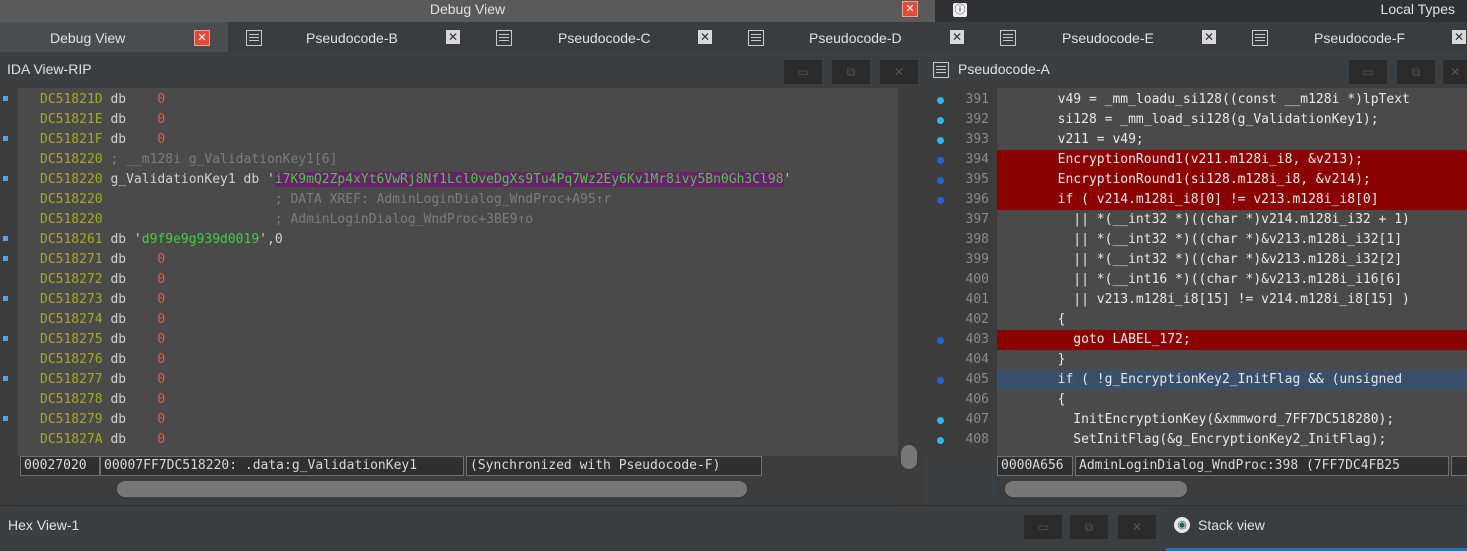  What do you see at coordinates (188, 160) in the screenshot?
I see `disasm-line: DC518220 ; __m128i g_ValidationKey1[6]` at bounding box center [188, 160].